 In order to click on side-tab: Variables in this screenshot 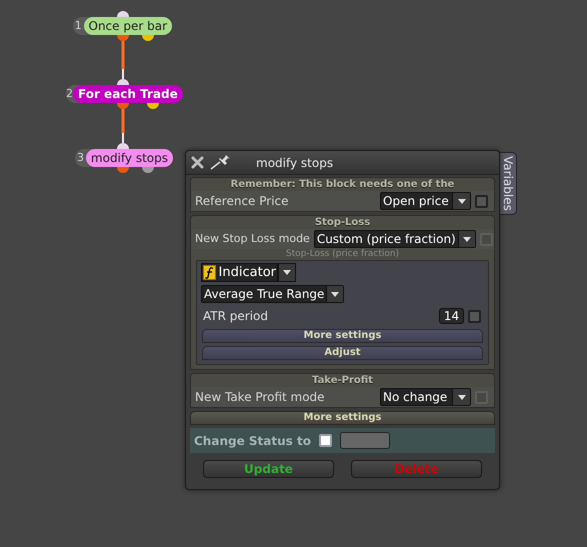, I will do `click(507, 183)`.